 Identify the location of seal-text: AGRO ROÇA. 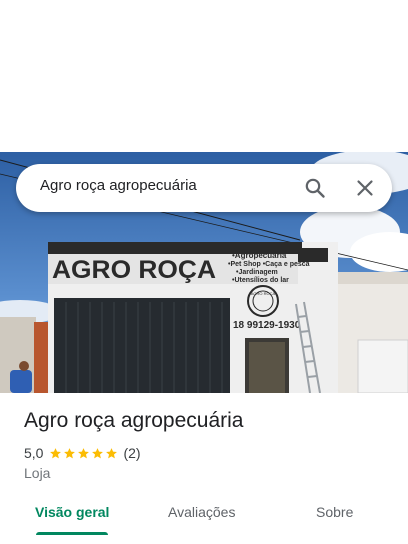
(263, 293).